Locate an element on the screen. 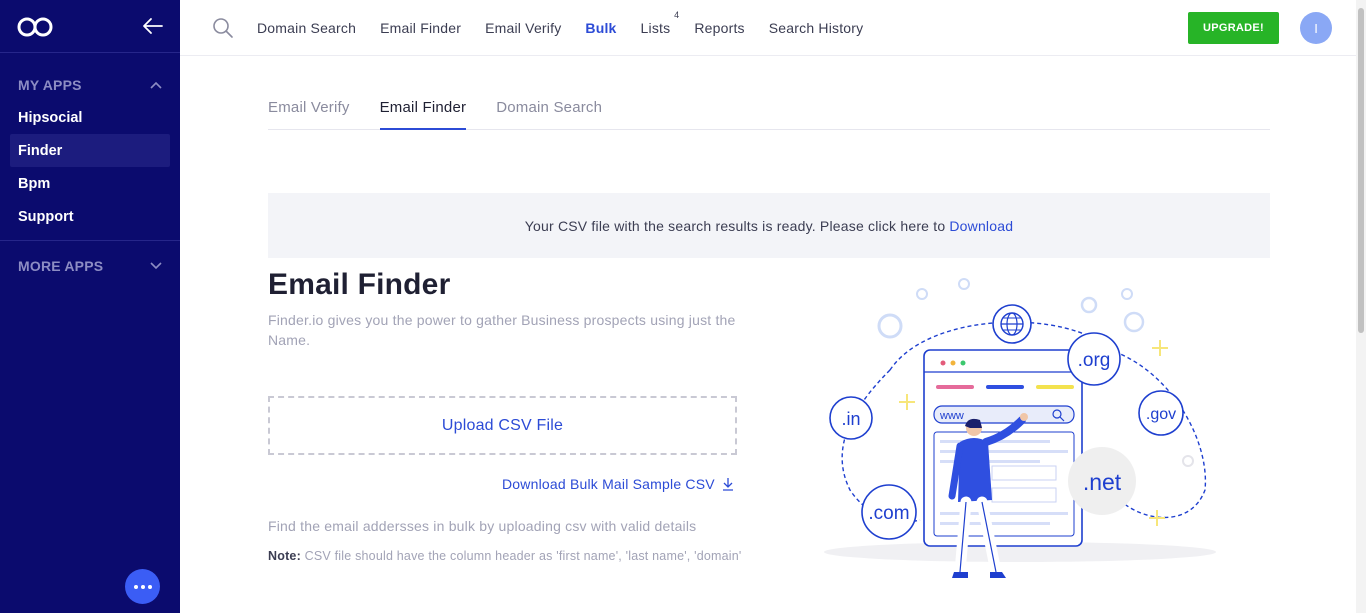  upload-csv-label: Upload CSV File is located at coordinates (502, 425).